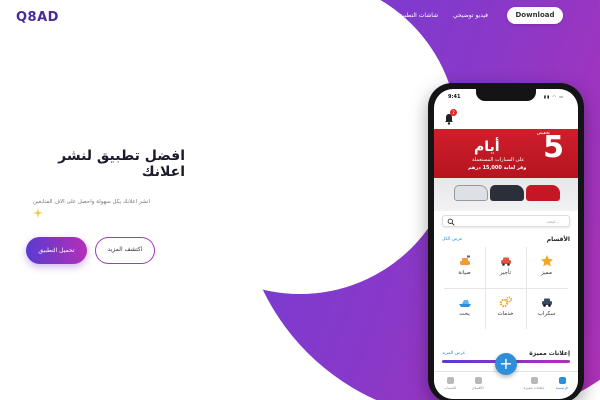  What do you see at coordinates (314, 15) in the screenshot?
I see `nav-item-features: المميزات` at bounding box center [314, 15].